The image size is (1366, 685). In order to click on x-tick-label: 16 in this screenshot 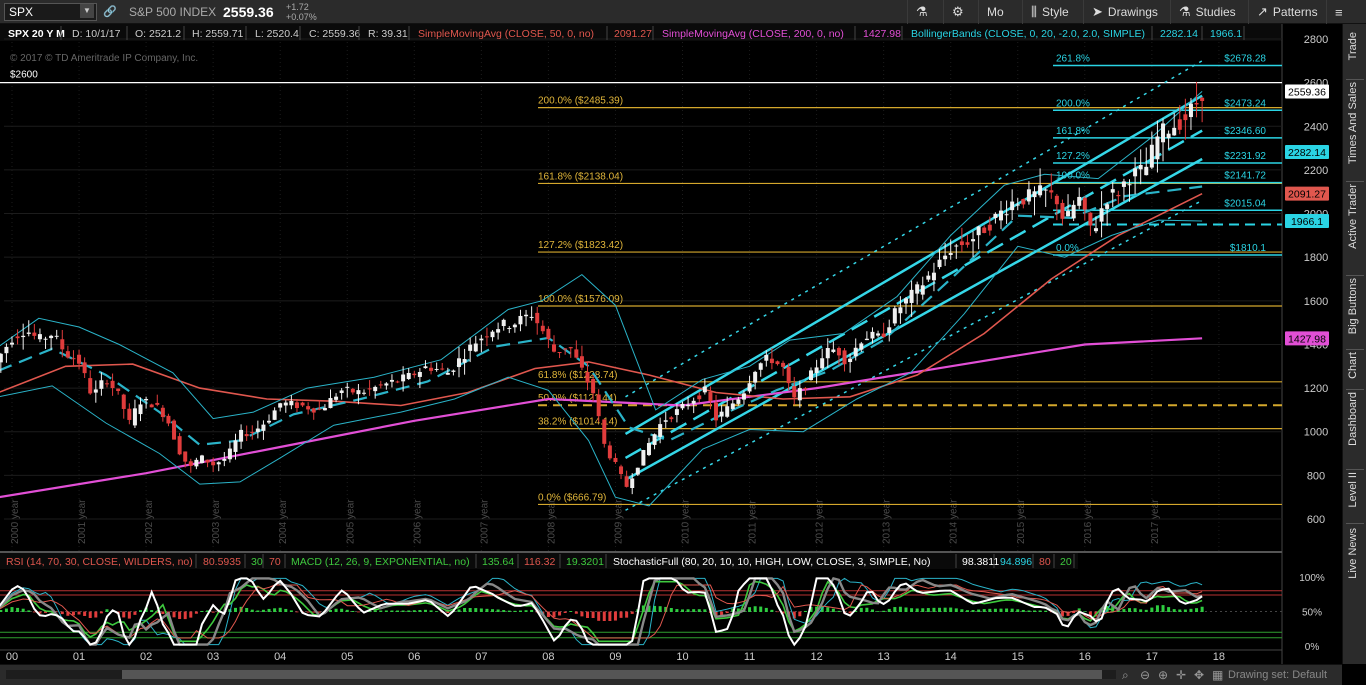, I will do `click(1085, 657)`.